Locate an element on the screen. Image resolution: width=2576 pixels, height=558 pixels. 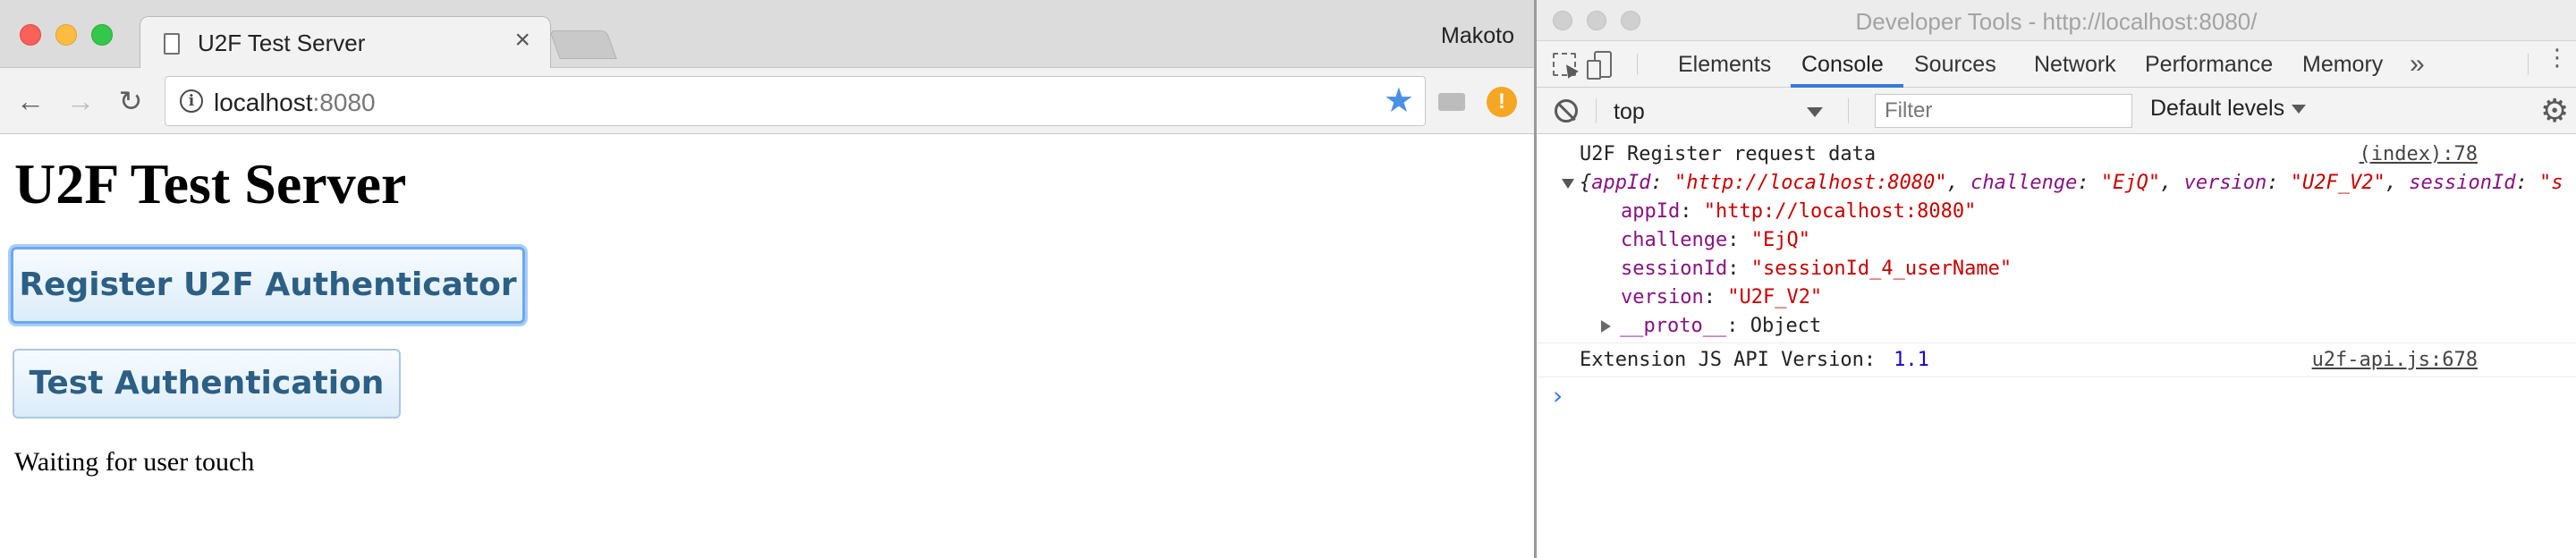
test-authentication-button: Test Authentication is located at coordinates (207, 383).